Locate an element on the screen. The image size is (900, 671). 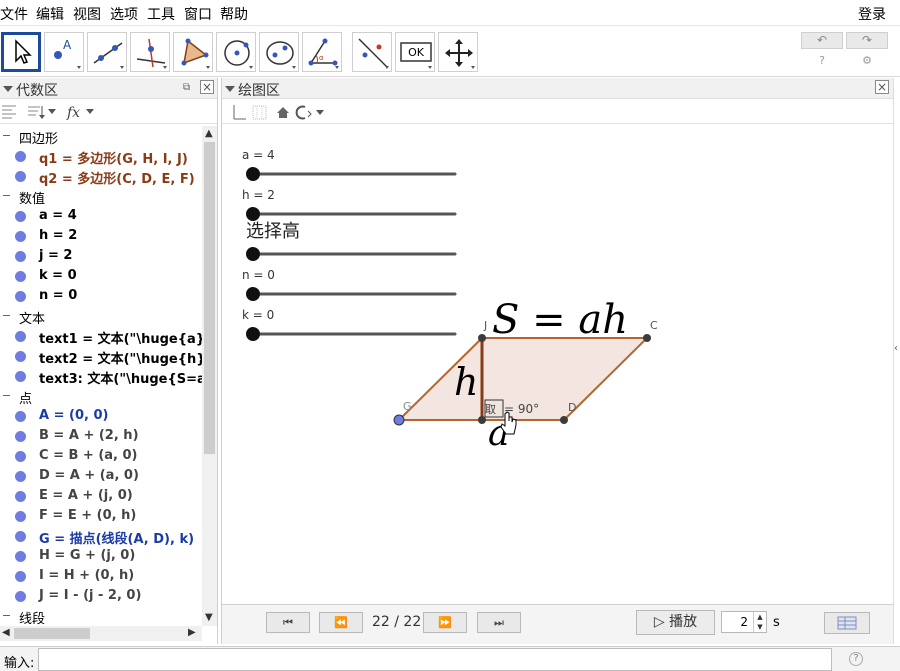
algebra-auxiliary-icon is located at coordinates (9, 112).